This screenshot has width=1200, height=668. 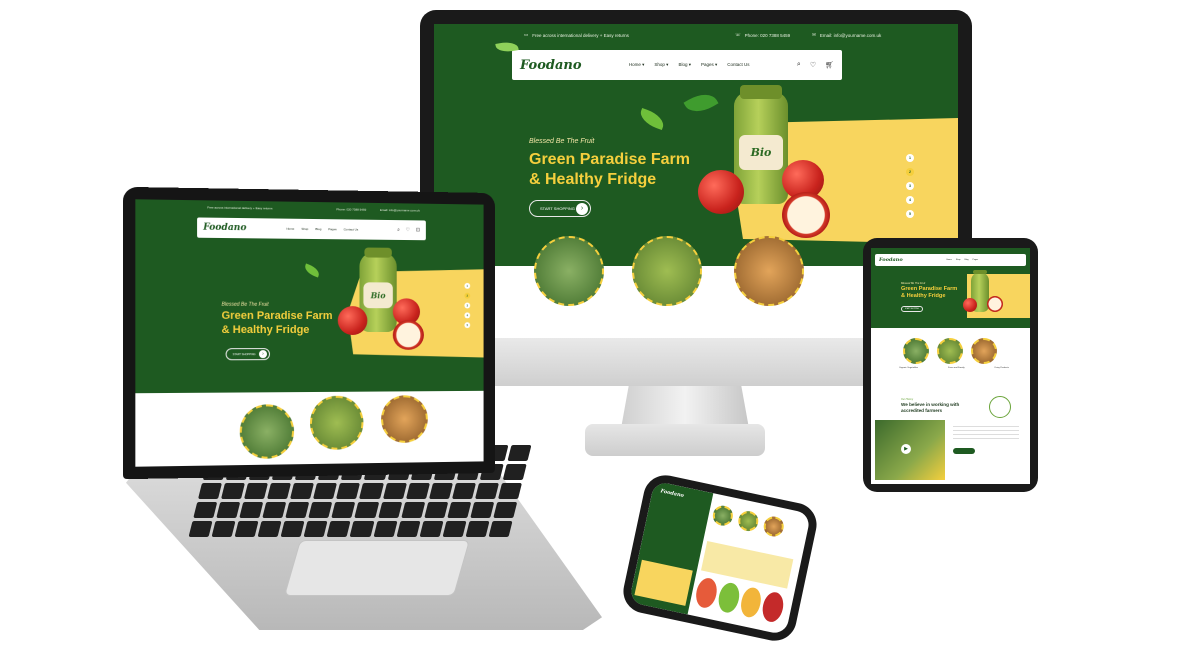 What do you see at coordinates (907, 399) in the screenshot?
I see `about-kicker: Our History` at bounding box center [907, 399].